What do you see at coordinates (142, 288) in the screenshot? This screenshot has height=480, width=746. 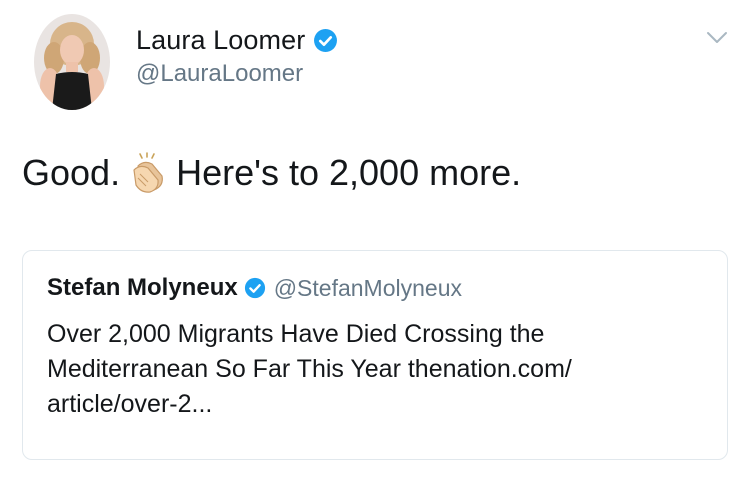 I see `quoted-author-name: Stefan Molyneux` at bounding box center [142, 288].